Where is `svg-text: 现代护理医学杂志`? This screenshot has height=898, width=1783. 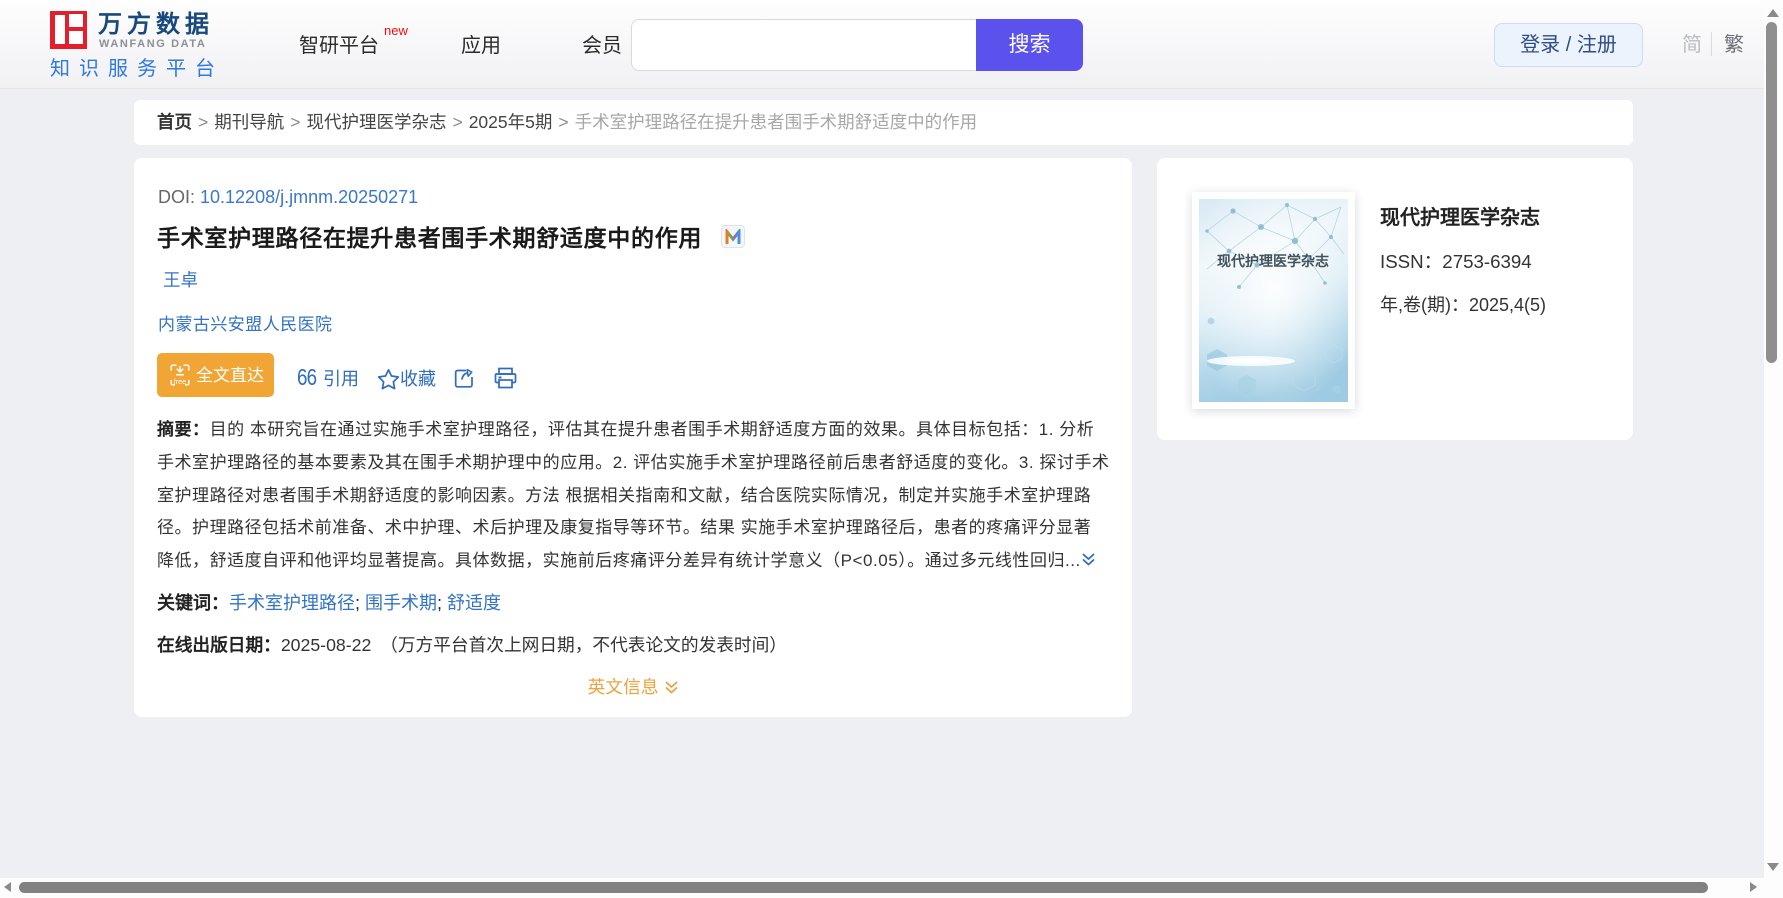 svg-text: 现代护理医学杂志 is located at coordinates (1273, 261).